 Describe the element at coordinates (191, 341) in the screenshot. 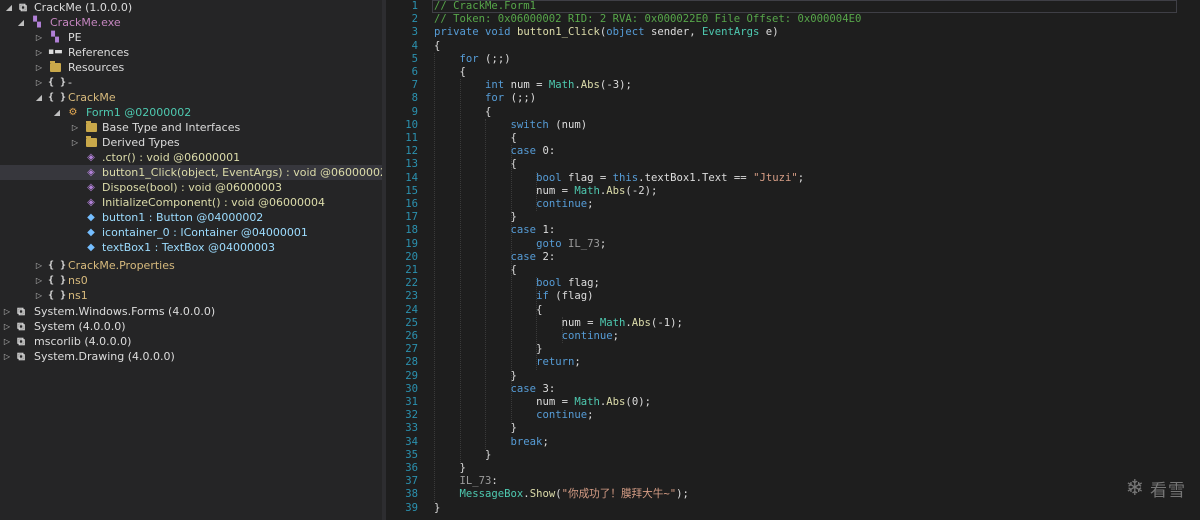

I see `tree-node-assembly-mscorlib: ▷ ⧉ mscorlib (4.0.0.0)` at that location.